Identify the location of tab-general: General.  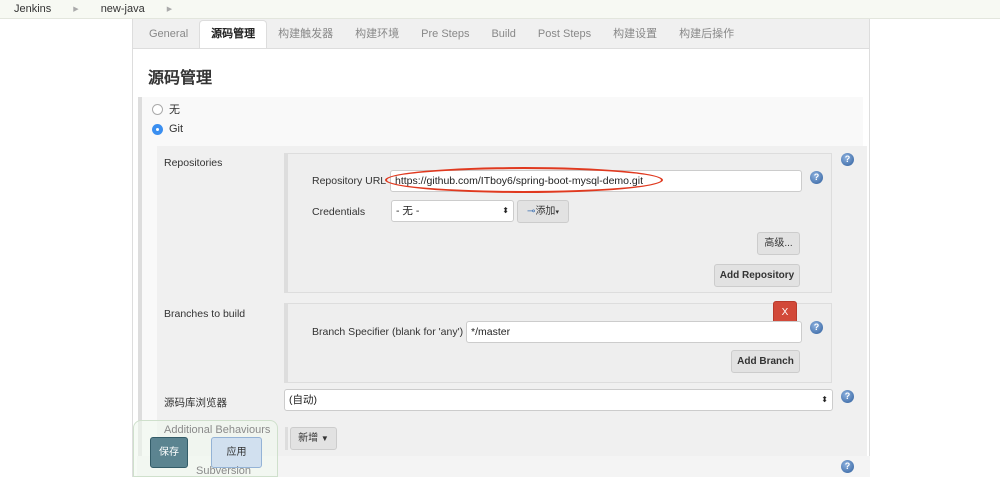
(168, 34).